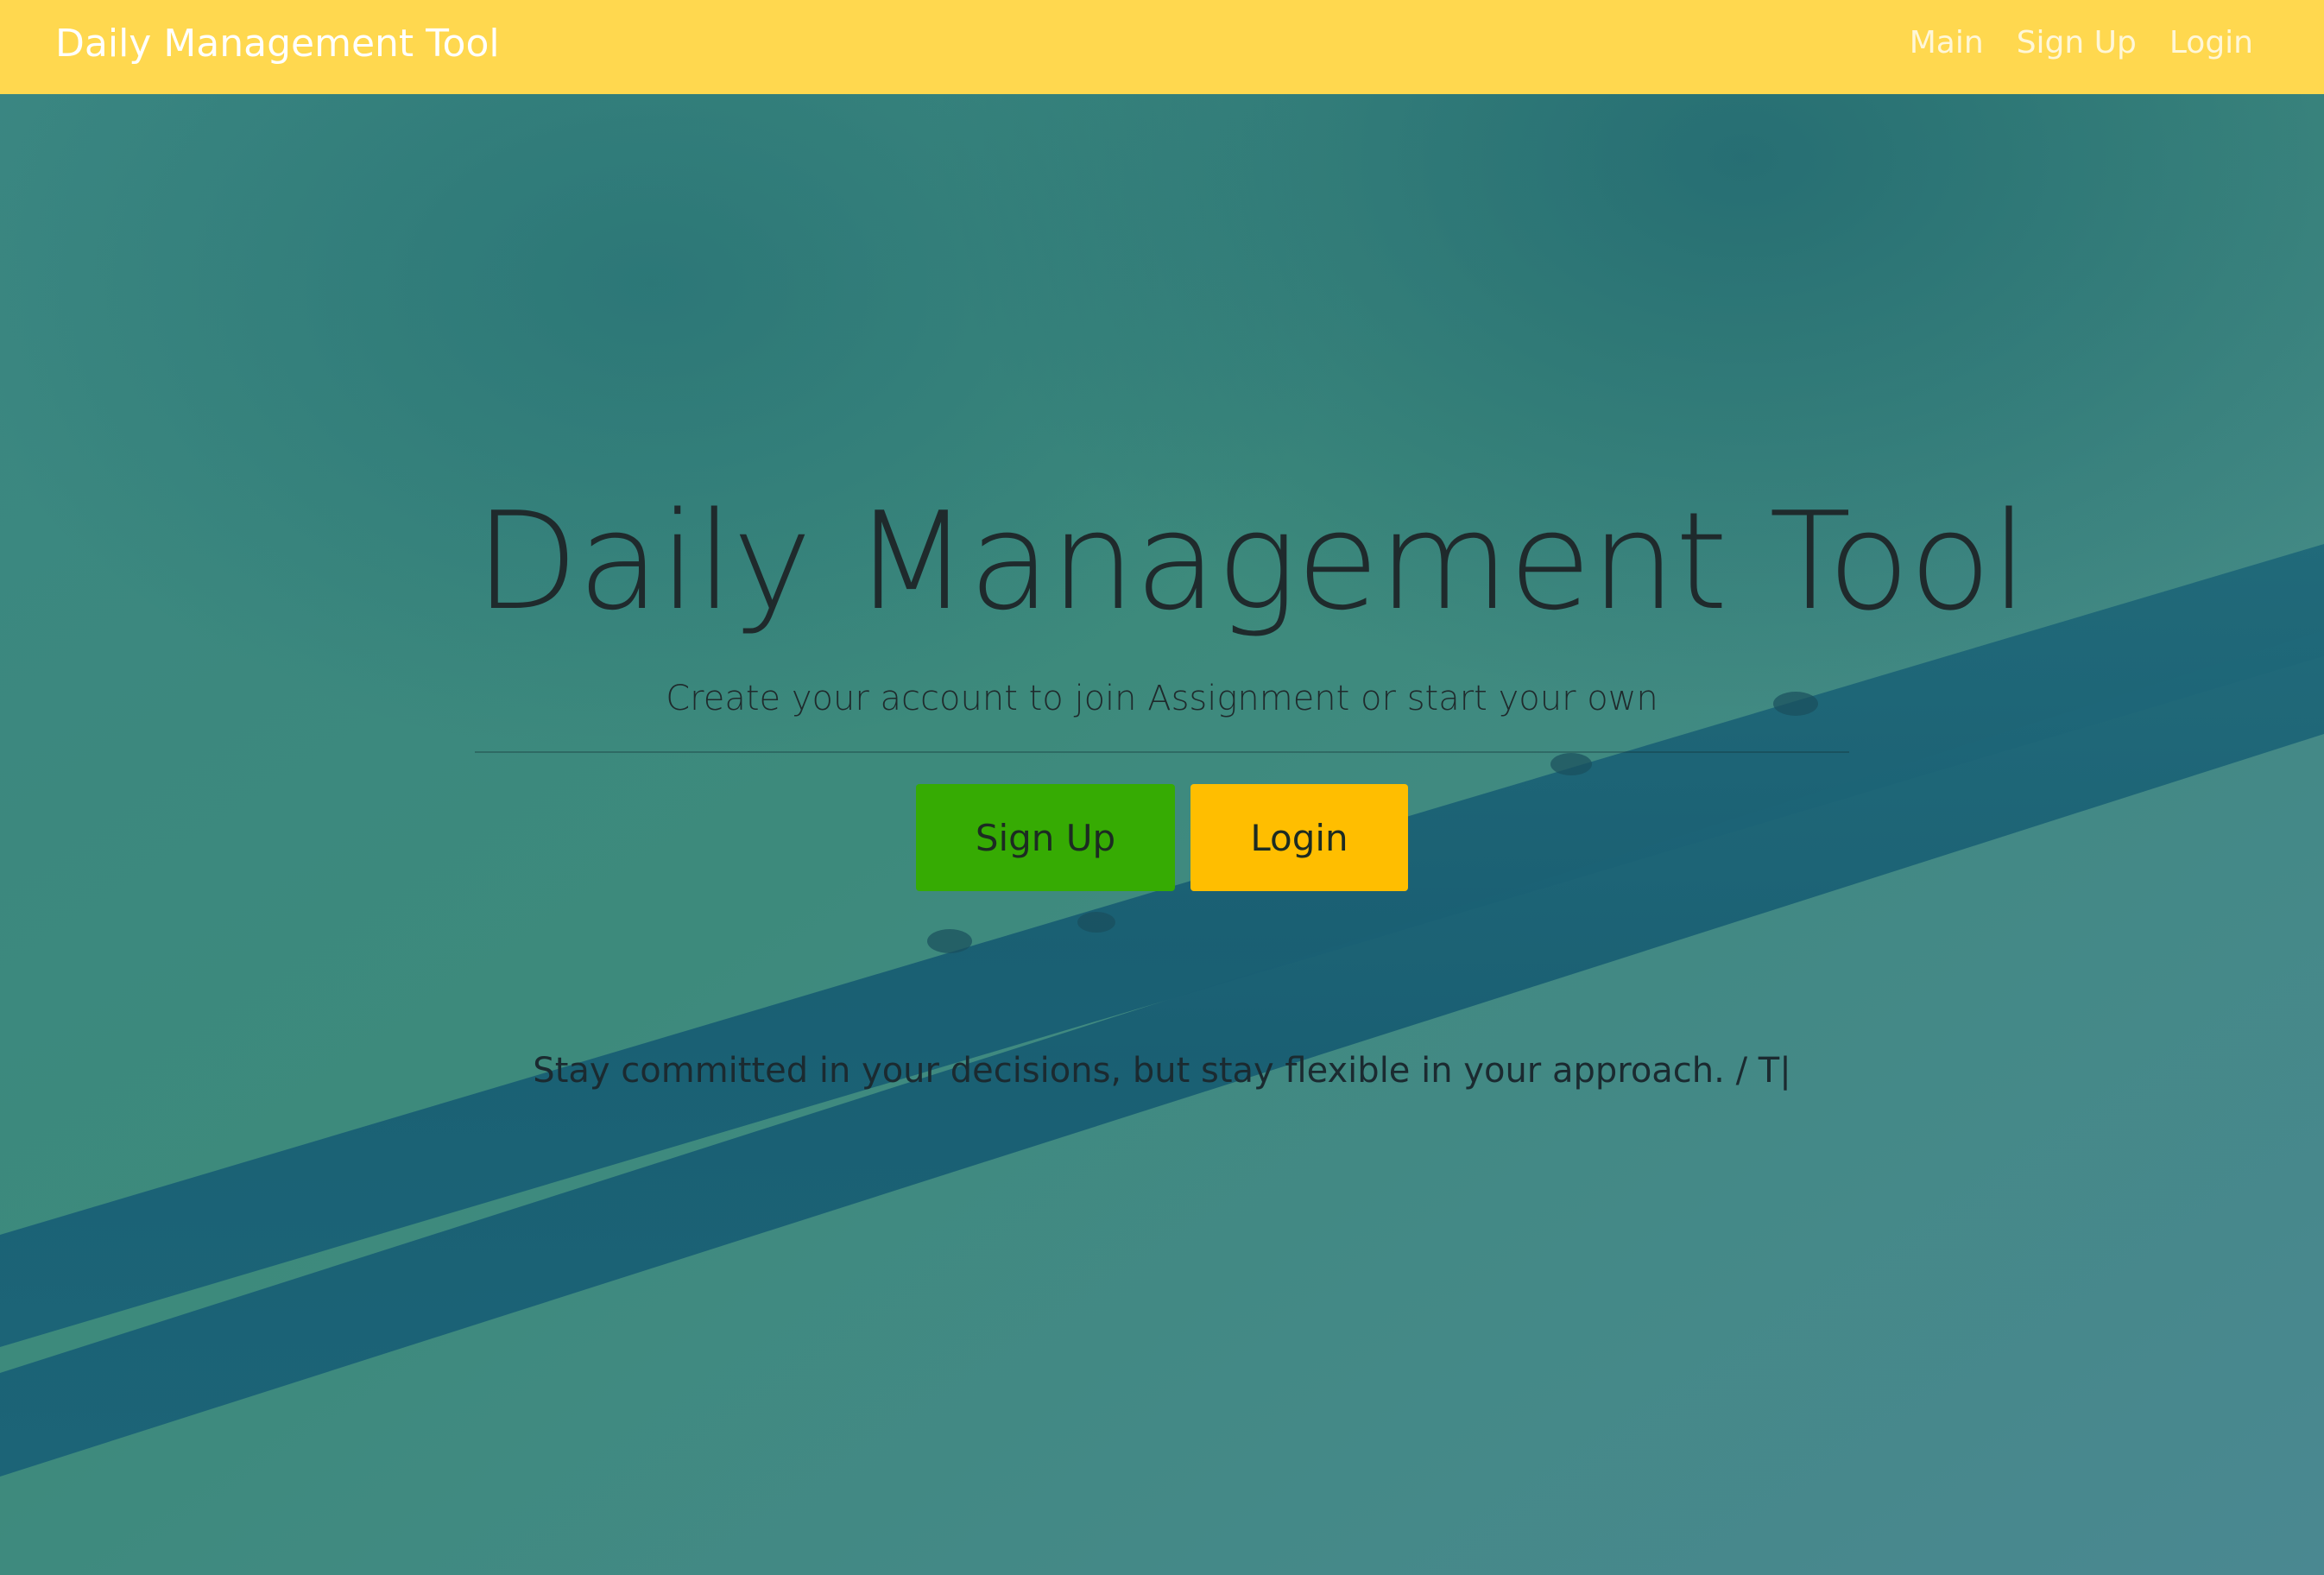 The height and width of the screenshot is (1575, 2324). I want to click on navbar-brand: Daily Management Tool, so click(277, 44).